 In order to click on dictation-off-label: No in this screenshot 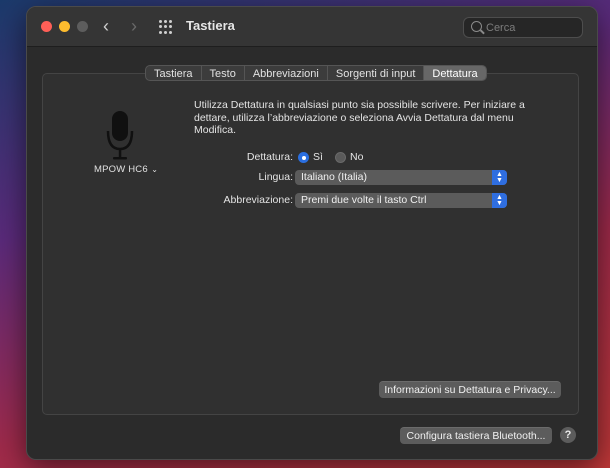, I will do `click(357, 157)`.